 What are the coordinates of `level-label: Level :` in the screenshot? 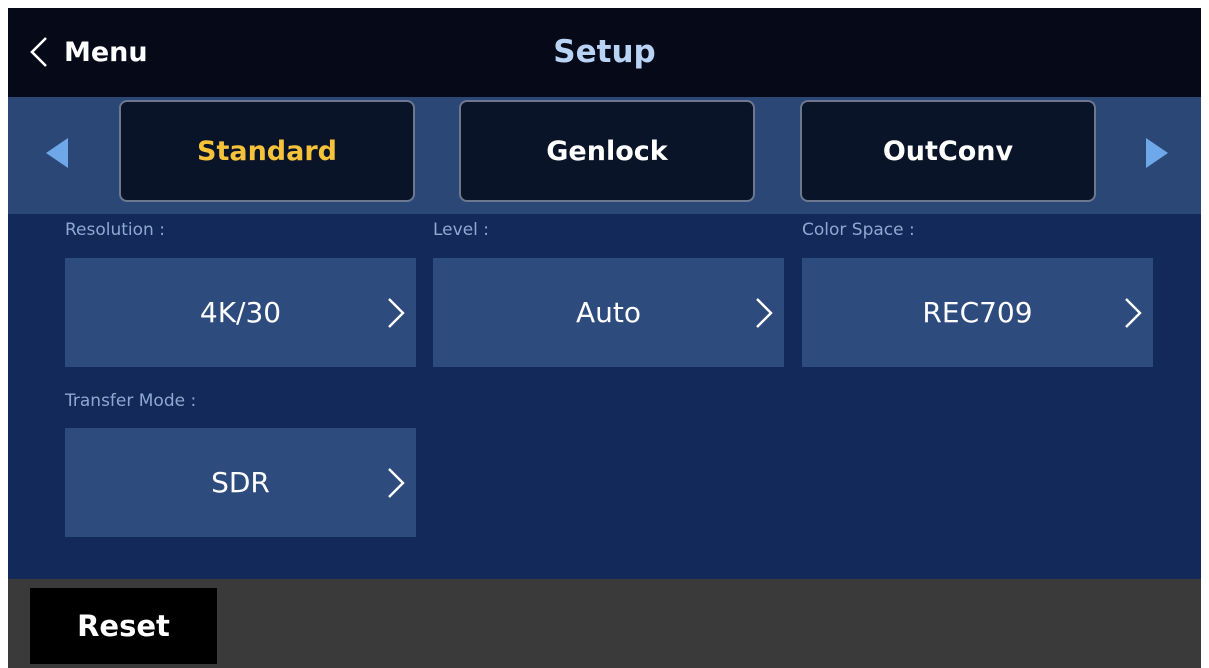 It's located at (461, 230).